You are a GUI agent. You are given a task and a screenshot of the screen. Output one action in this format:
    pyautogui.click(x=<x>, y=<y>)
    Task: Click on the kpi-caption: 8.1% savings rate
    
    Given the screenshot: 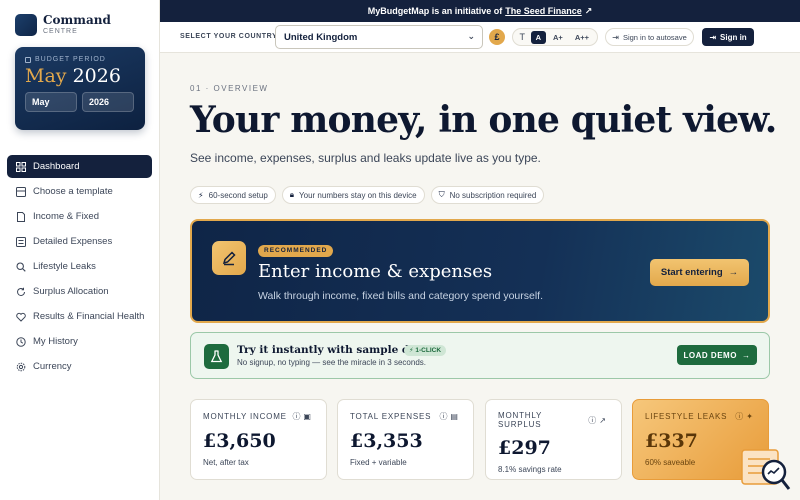 What is the action you would take?
    pyautogui.click(x=530, y=469)
    